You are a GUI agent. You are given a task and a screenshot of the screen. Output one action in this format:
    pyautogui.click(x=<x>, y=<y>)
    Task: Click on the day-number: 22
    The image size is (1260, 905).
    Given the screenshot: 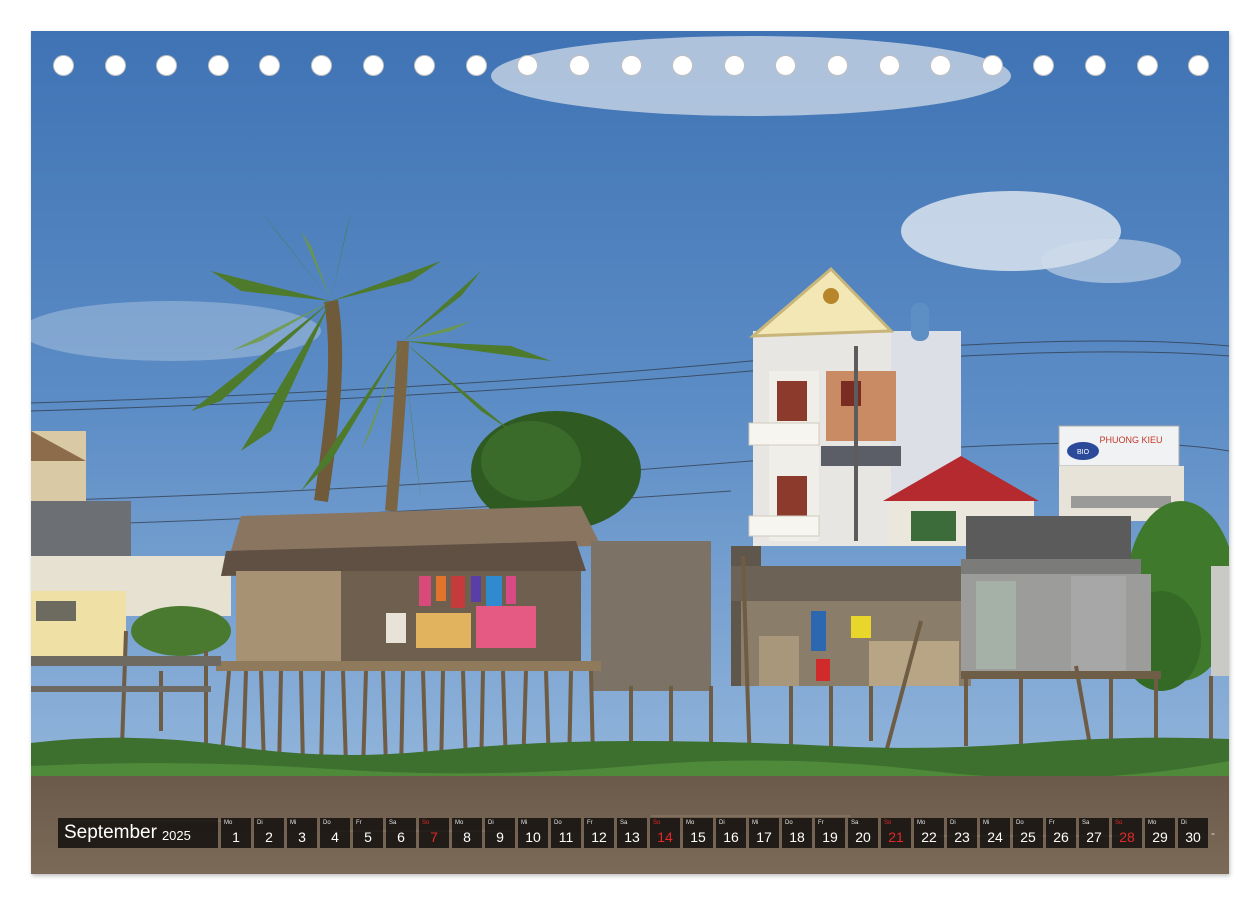 What is the action you would take?
    pyautogui.click(x=929, y=837)
    